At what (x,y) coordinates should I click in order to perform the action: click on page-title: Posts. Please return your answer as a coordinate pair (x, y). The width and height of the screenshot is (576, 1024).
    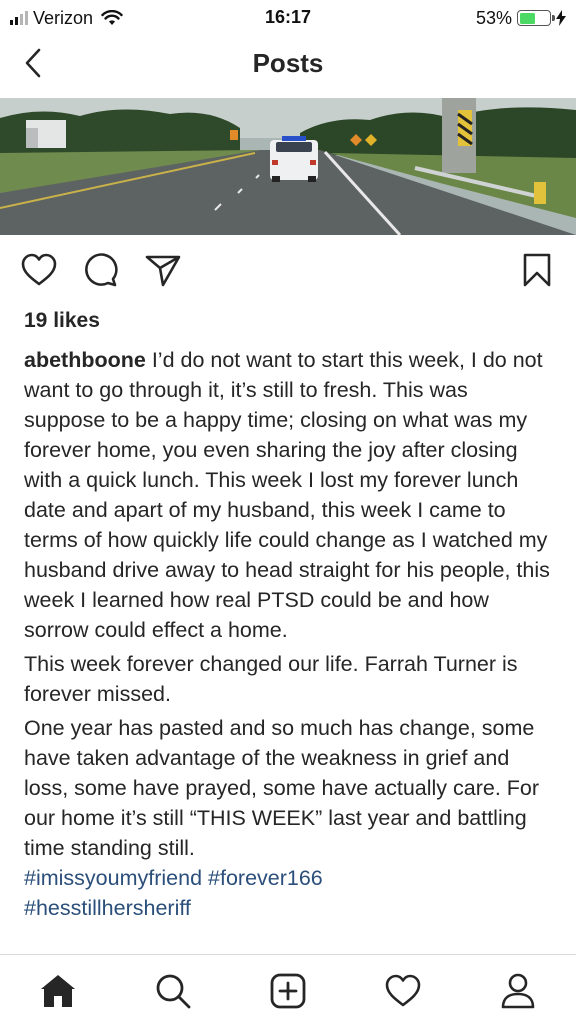
    Looking at the image, I should click on (288, 63).